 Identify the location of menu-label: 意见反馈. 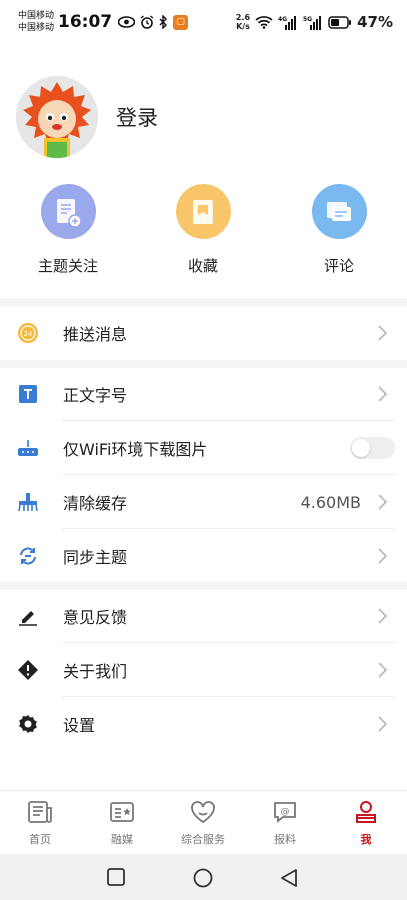
(95, 617).